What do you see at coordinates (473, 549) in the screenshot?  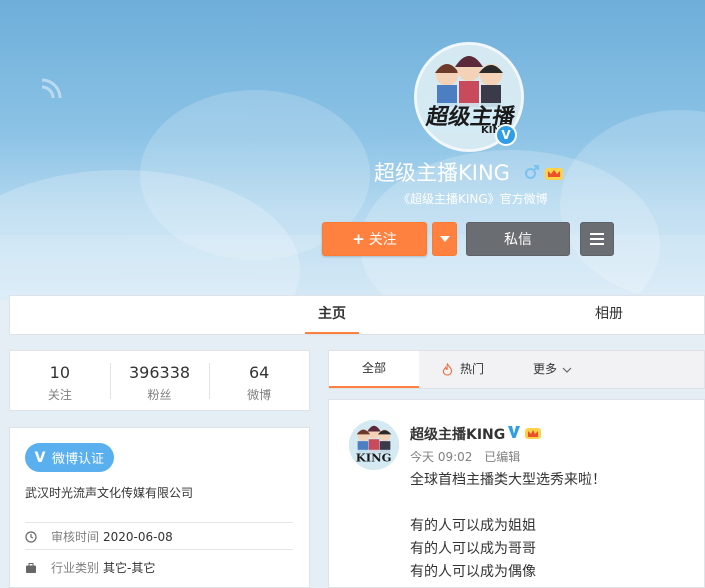 I see `post-line: 有的人可以成为哥哥` at bounding box center [473, 549].